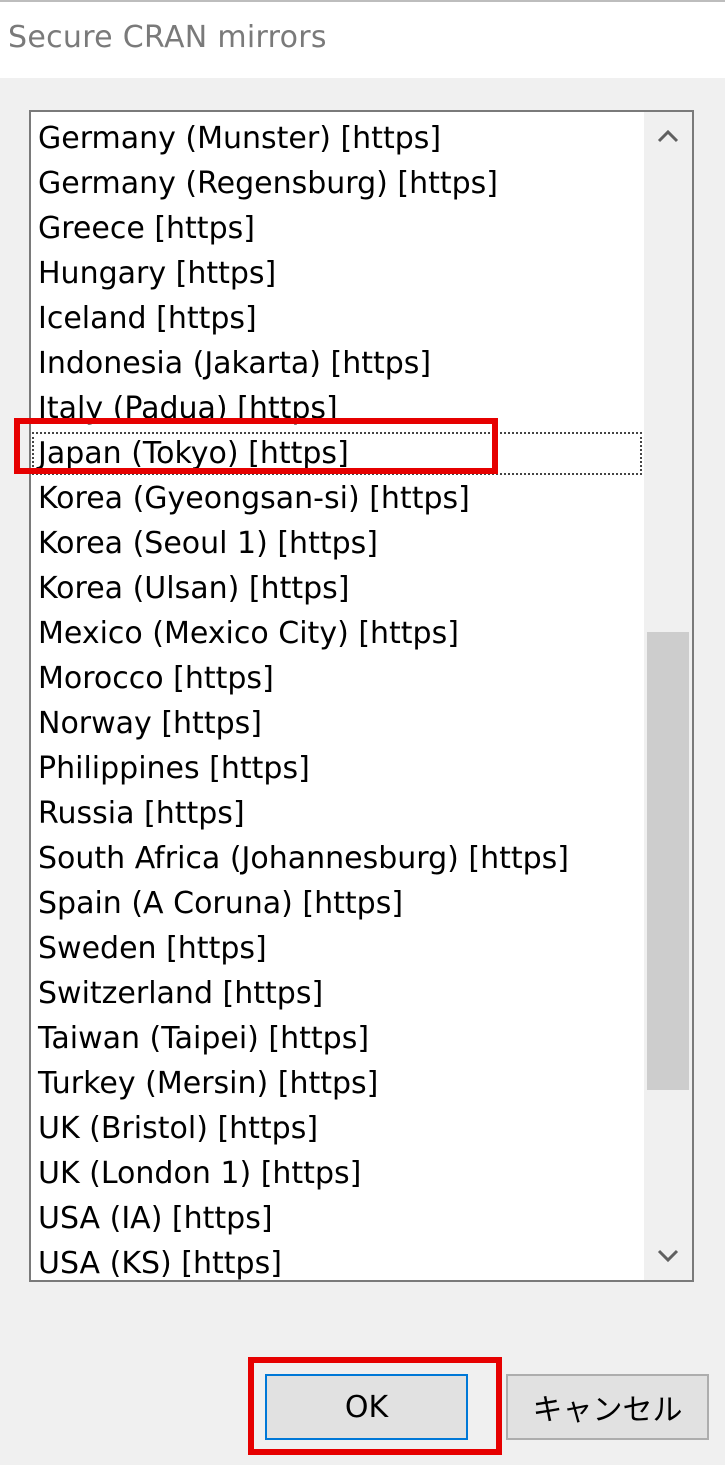 The height and width of the screenshot is (1465, 725). What do you see at coordinates (337, 588) in the screenshot?
I see `list-item: Korea (Ulsan) [https]` at bounding box center [337, 588].